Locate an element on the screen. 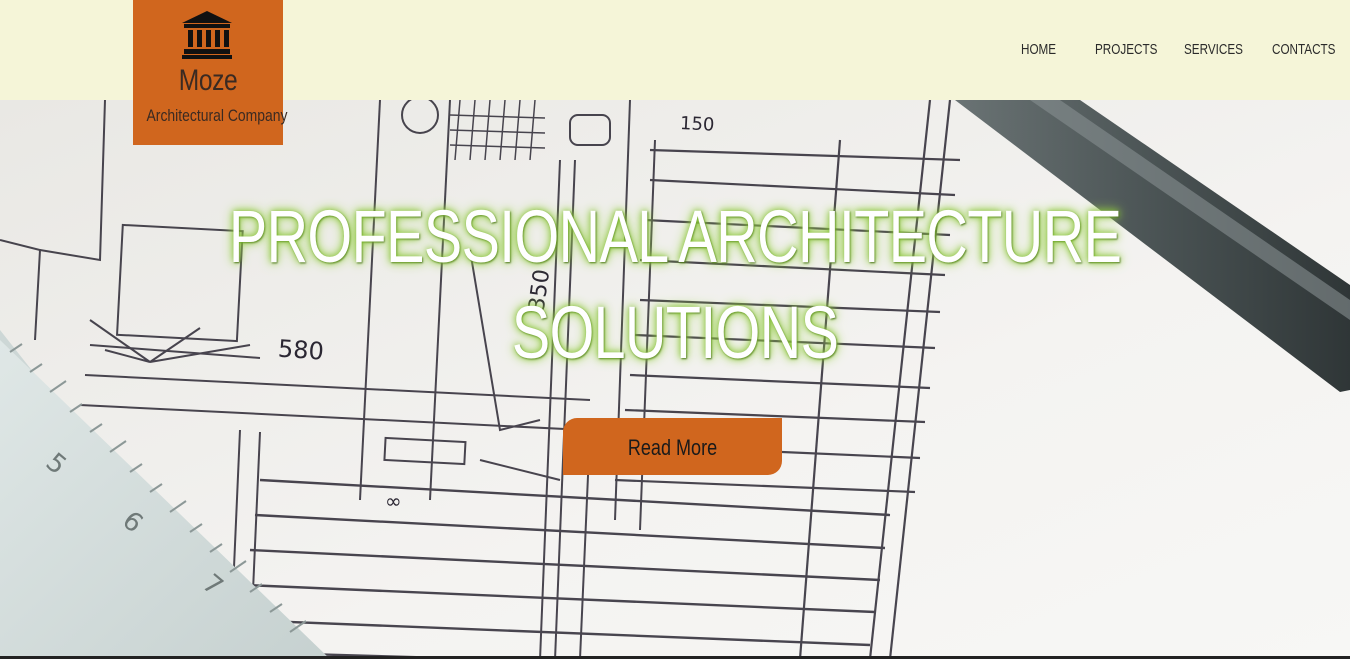 This screenshot has width=1350, height=659. brand-logo: Moze Architectural Company is located at coordinates (210, 72).